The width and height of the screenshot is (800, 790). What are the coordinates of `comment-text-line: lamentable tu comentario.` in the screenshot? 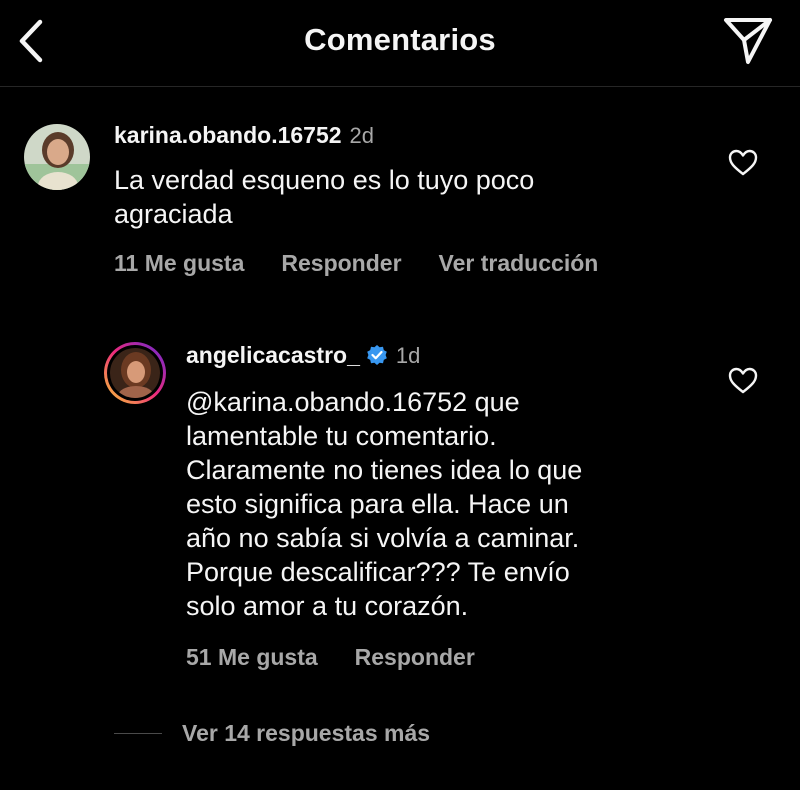 It's located at (341, 436).